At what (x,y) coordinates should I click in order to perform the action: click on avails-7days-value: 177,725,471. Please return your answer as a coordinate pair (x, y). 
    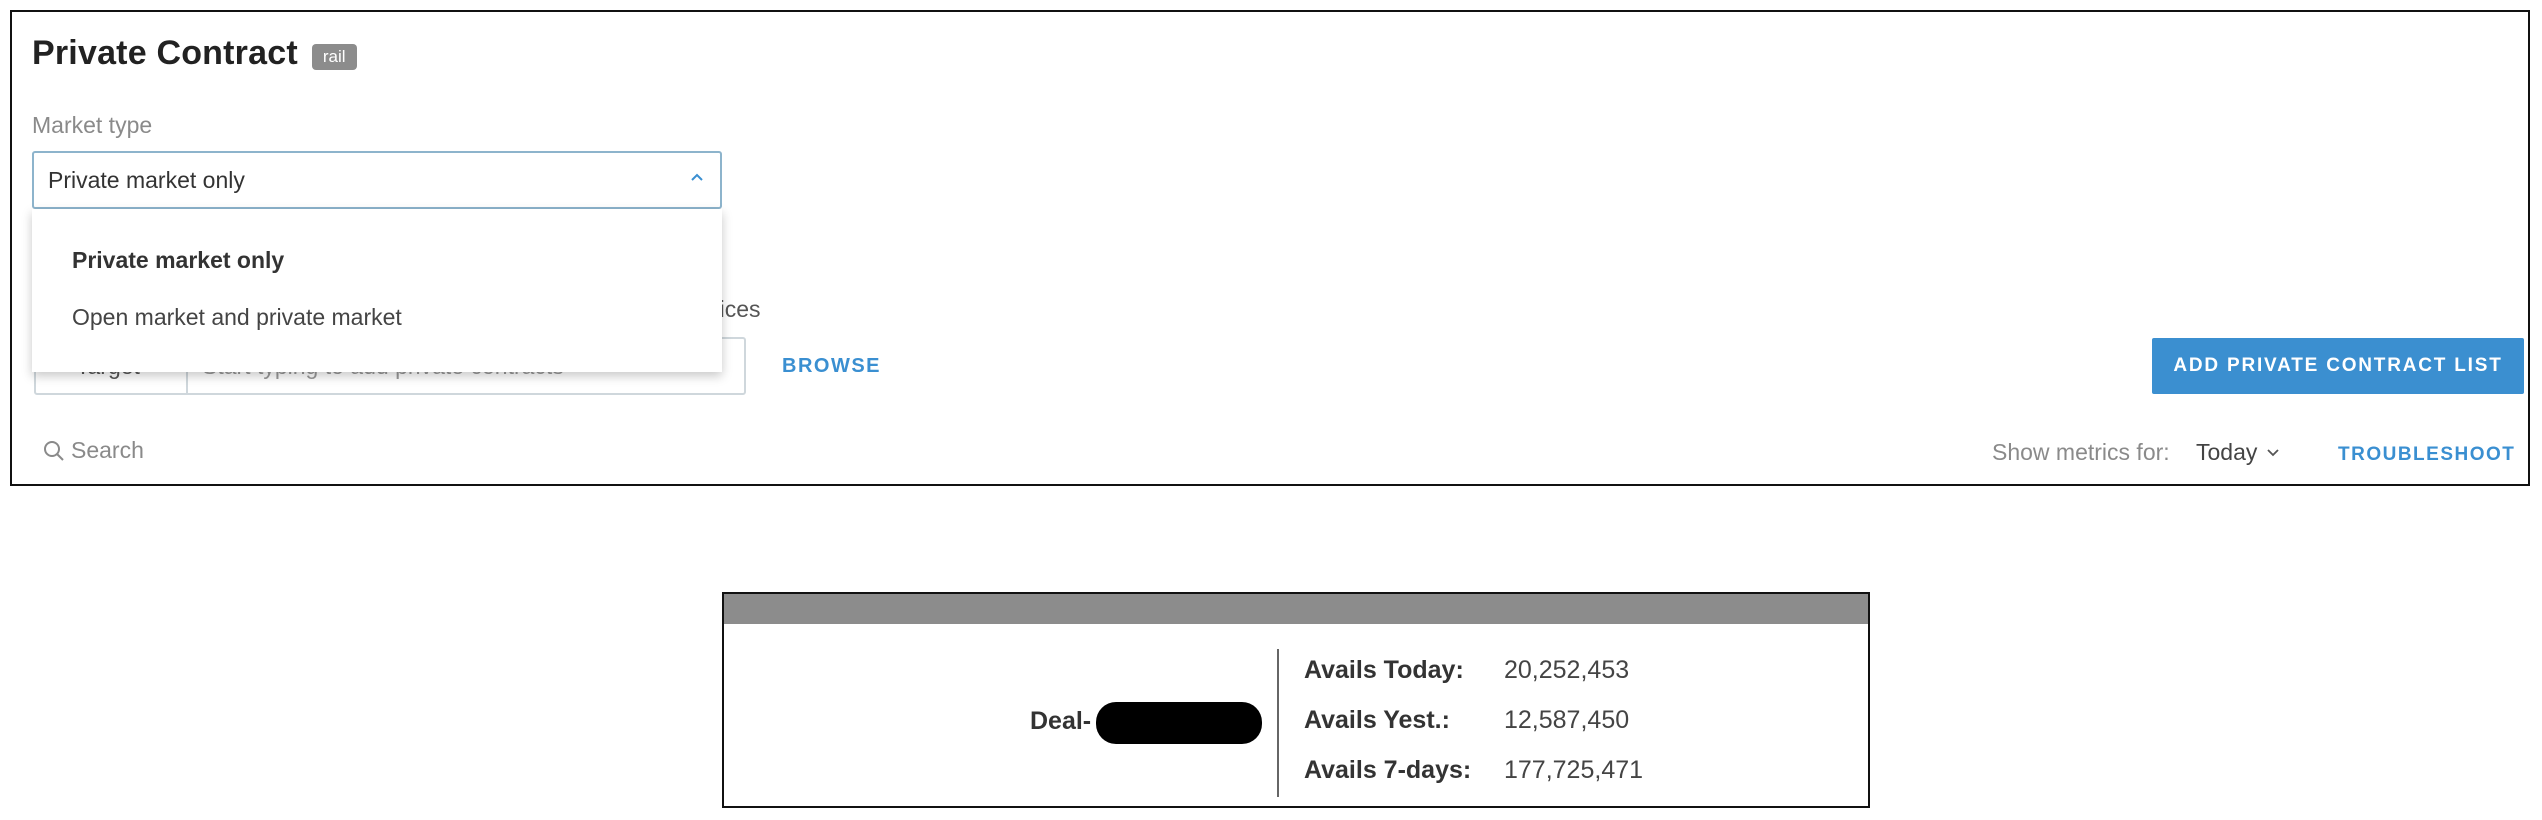
    Looking at the image, I should click on (1574, 770).